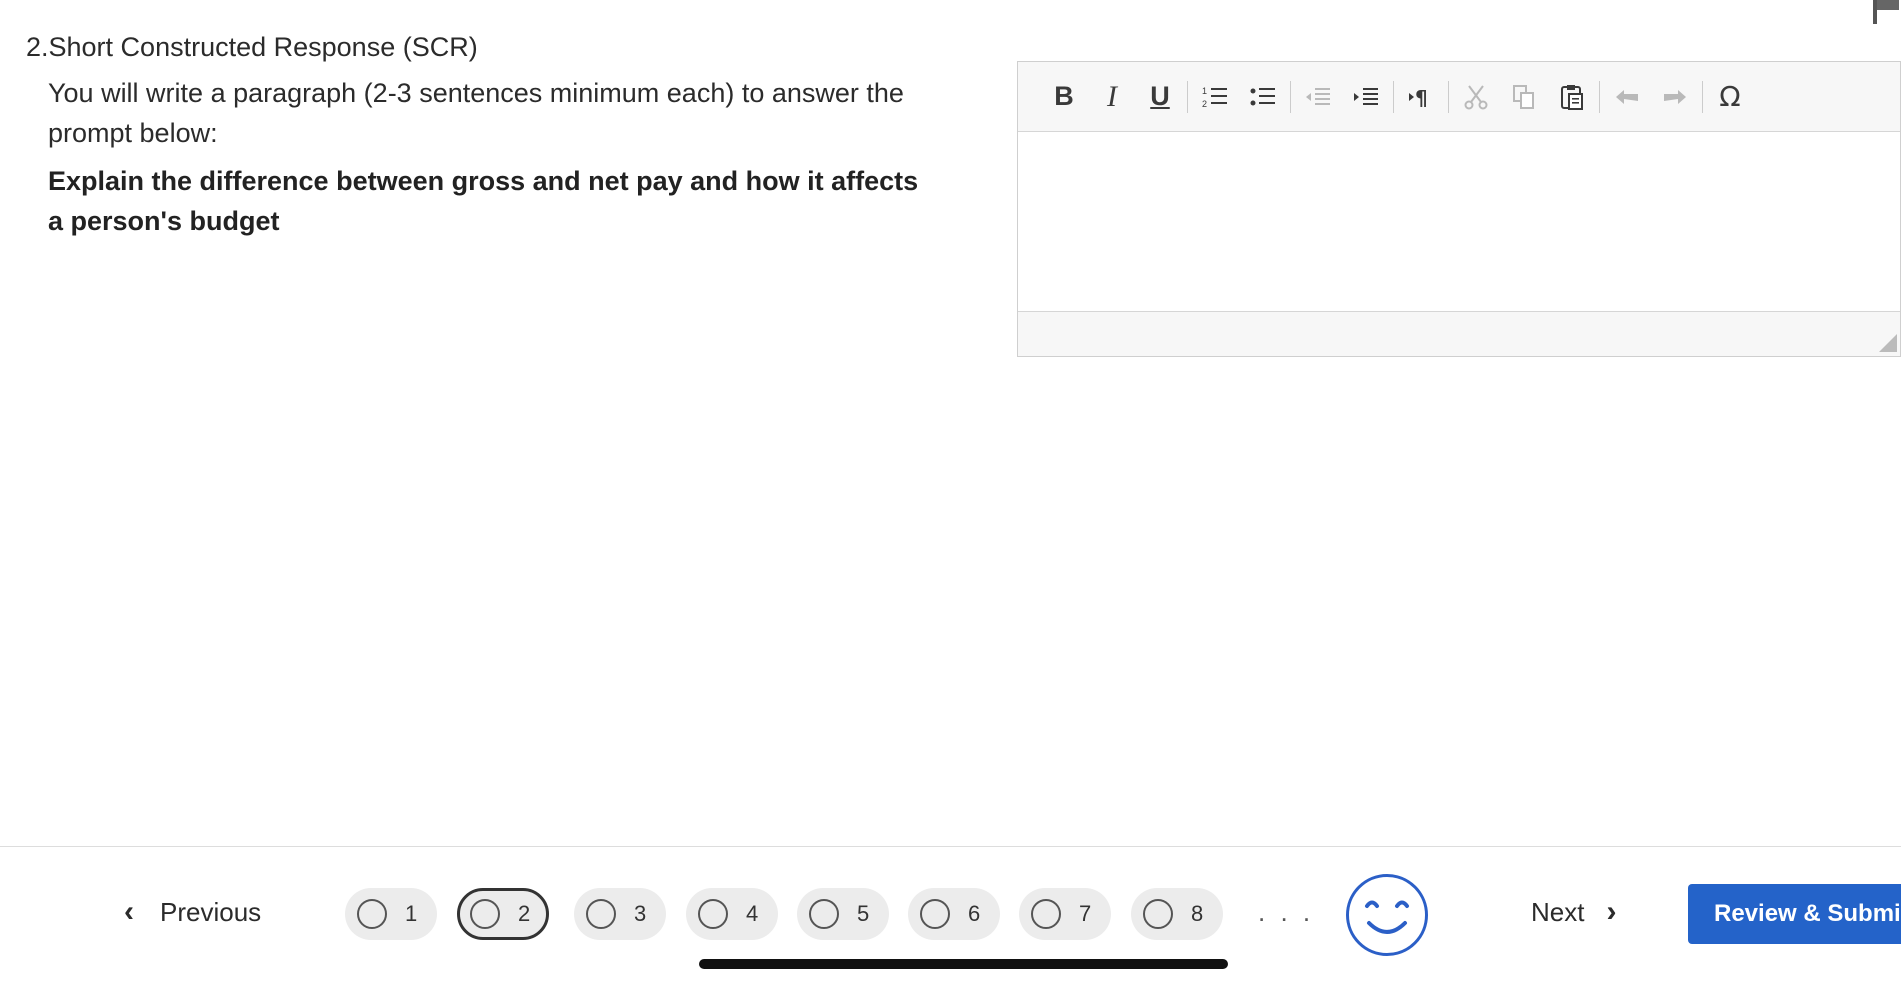  I want to click on question-pill-1: 1, so click(391, 914).